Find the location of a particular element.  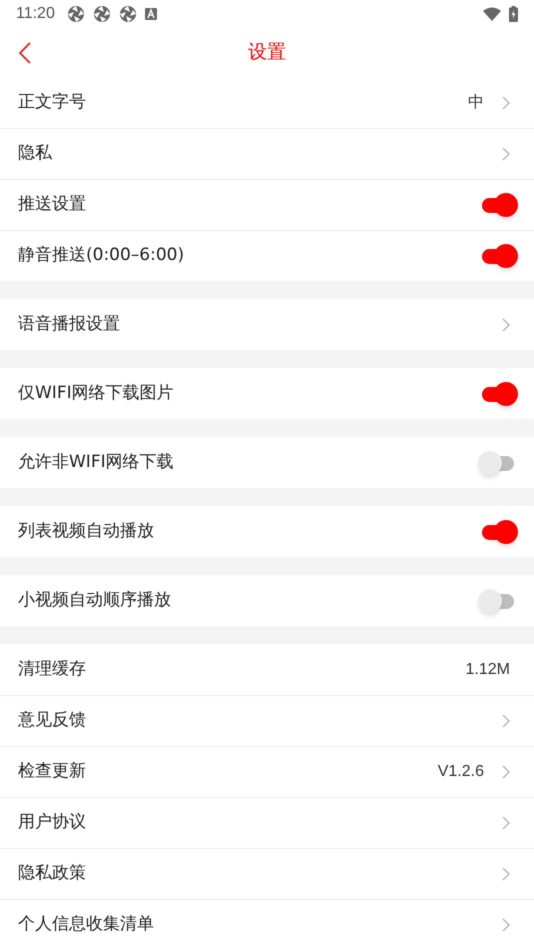

keyboard-badge-icon is located at coordinates (150, 14).